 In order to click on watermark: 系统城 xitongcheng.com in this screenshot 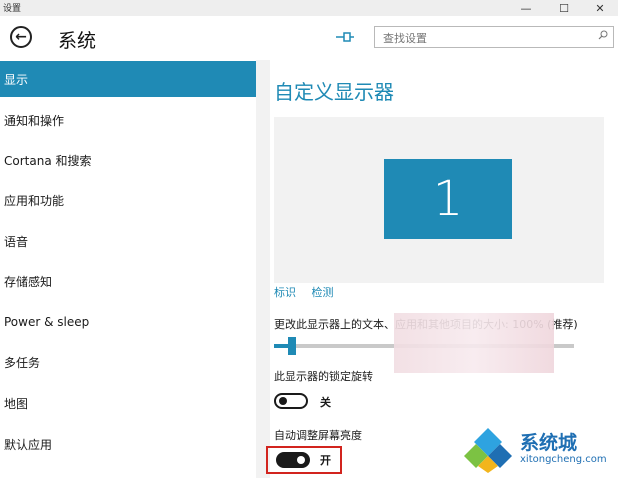, I will do `click(538, 451)`.